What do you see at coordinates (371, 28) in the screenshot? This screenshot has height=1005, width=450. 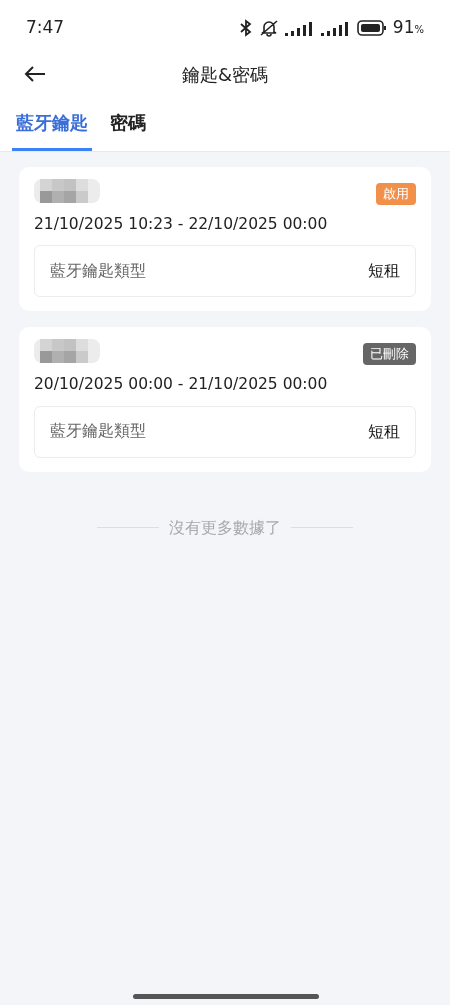 I see `battery-icon` at bounding box center [371, 28].